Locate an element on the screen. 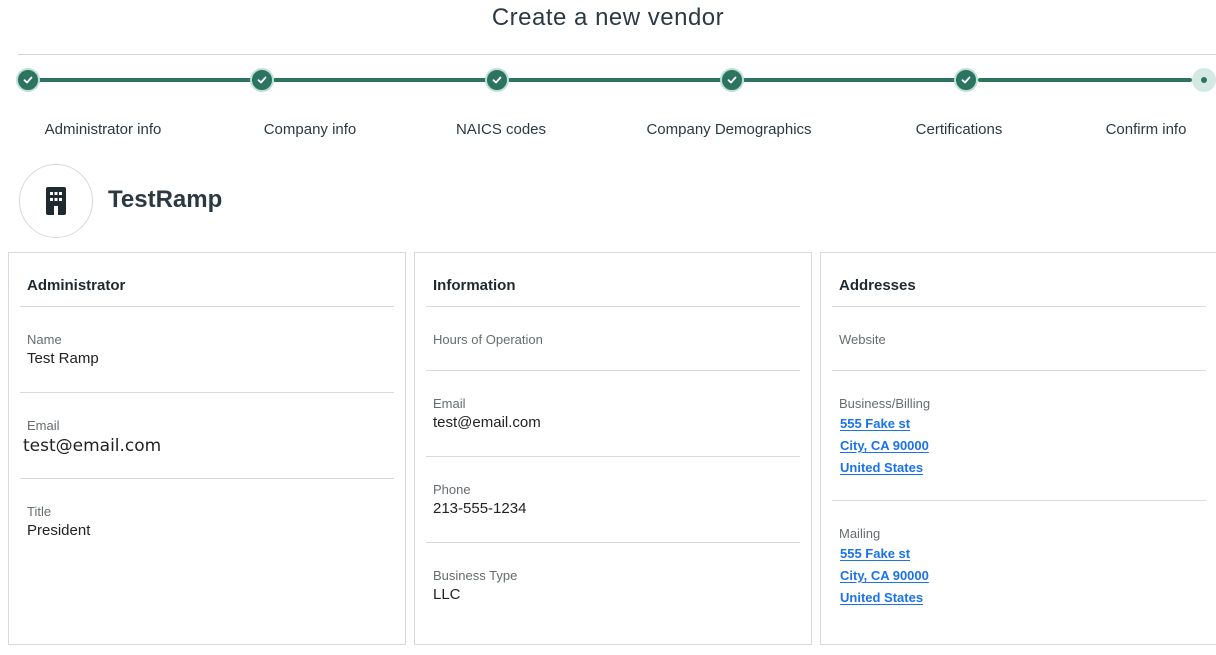 The height and width of the screenshot is (655, 1216). name-value: Test Ramp is located at coordinates (63, 358).